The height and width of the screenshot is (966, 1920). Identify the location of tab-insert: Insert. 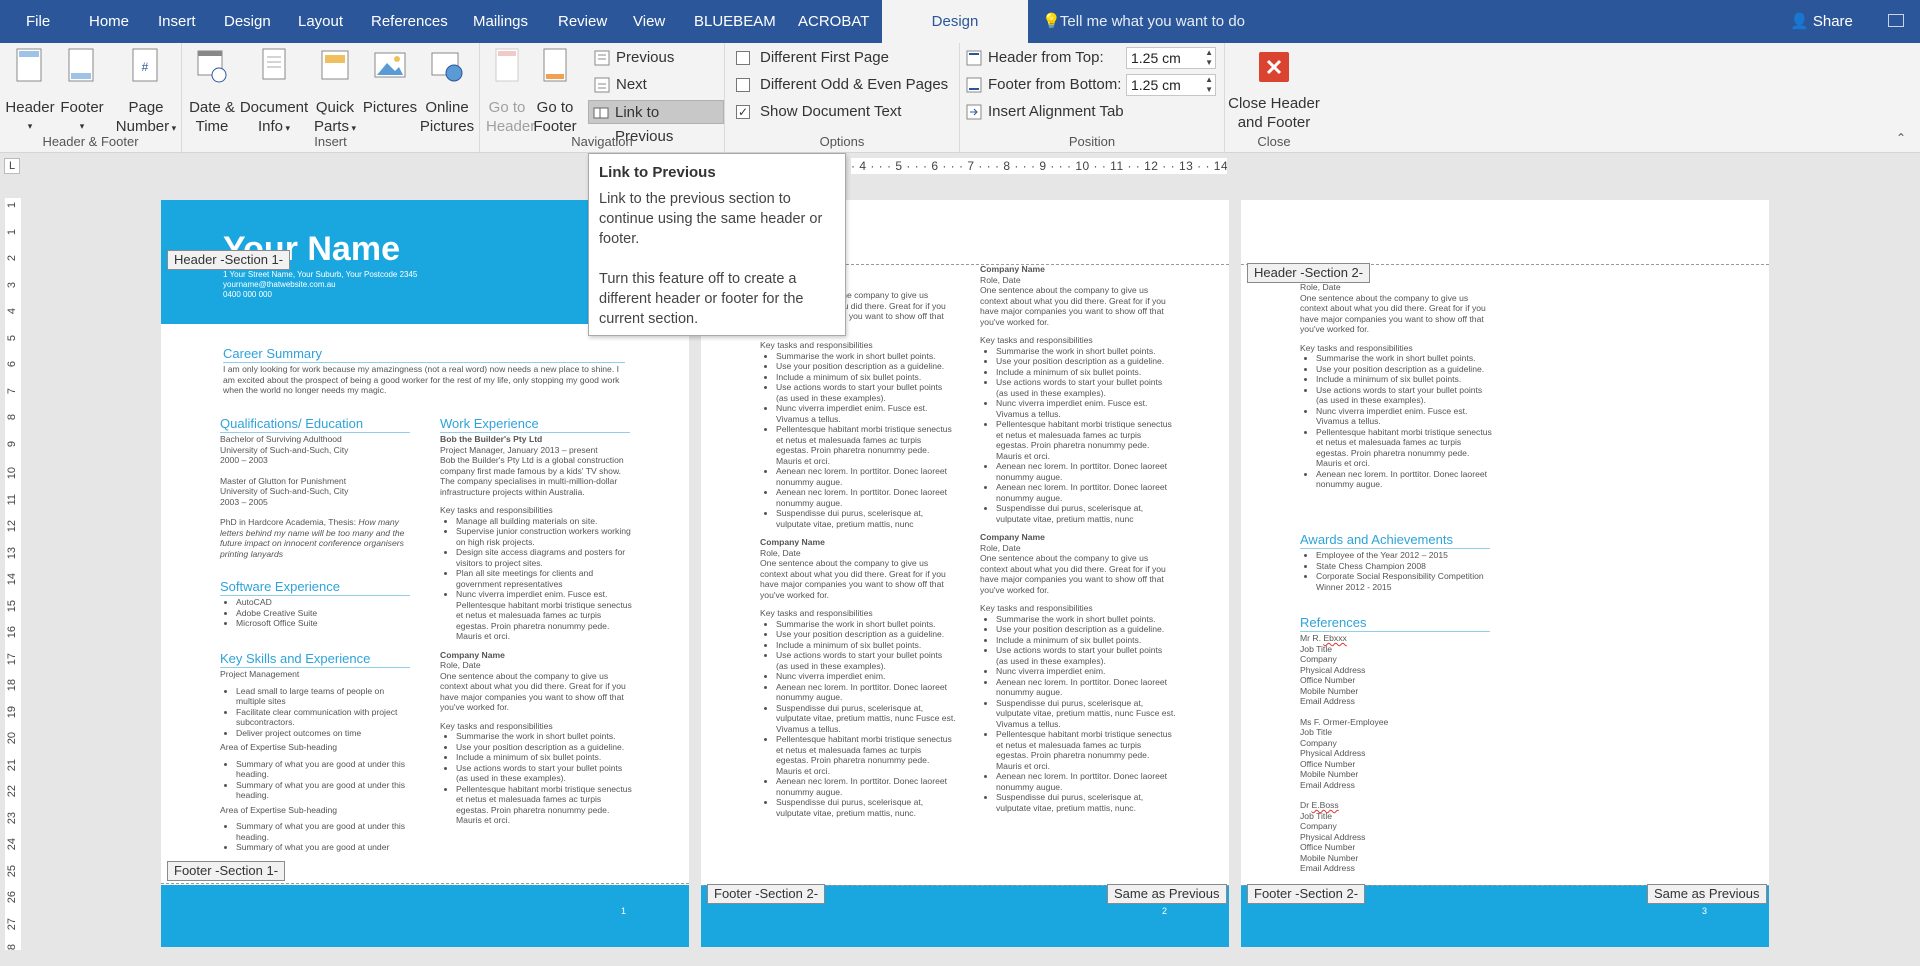
(177, 21).